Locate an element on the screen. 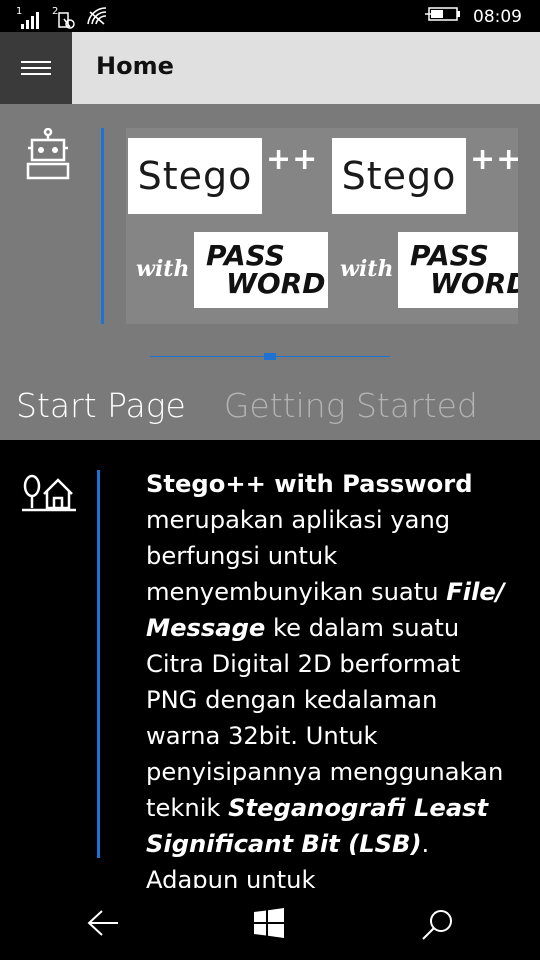 The image size is (540, 960). navigation-bar is located at coordinates (270, 924).